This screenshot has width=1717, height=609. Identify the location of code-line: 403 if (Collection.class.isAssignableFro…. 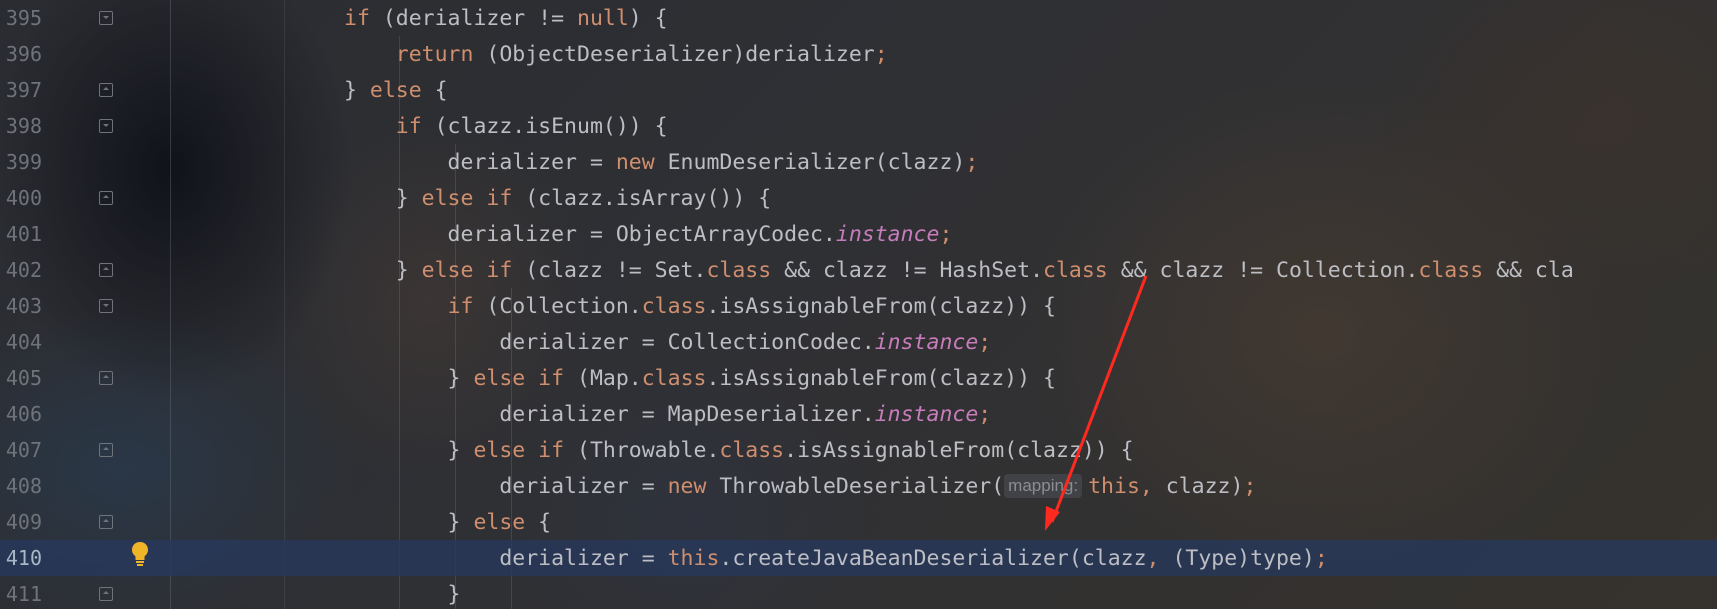
(858, 306).